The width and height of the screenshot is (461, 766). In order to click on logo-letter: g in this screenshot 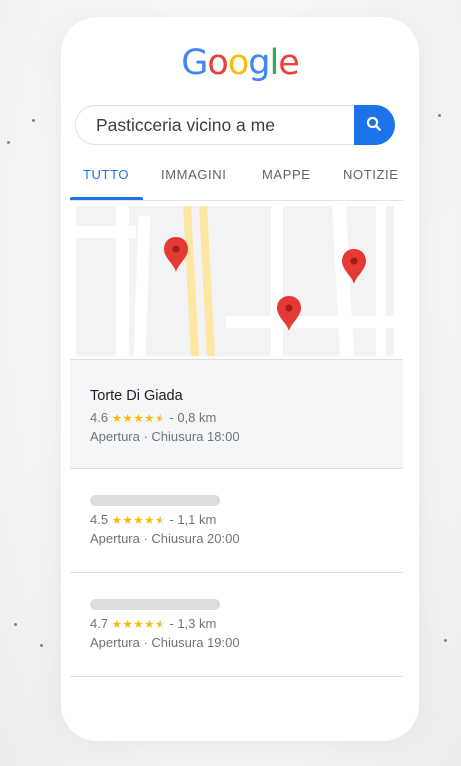, I will do `click(259, 63)`.